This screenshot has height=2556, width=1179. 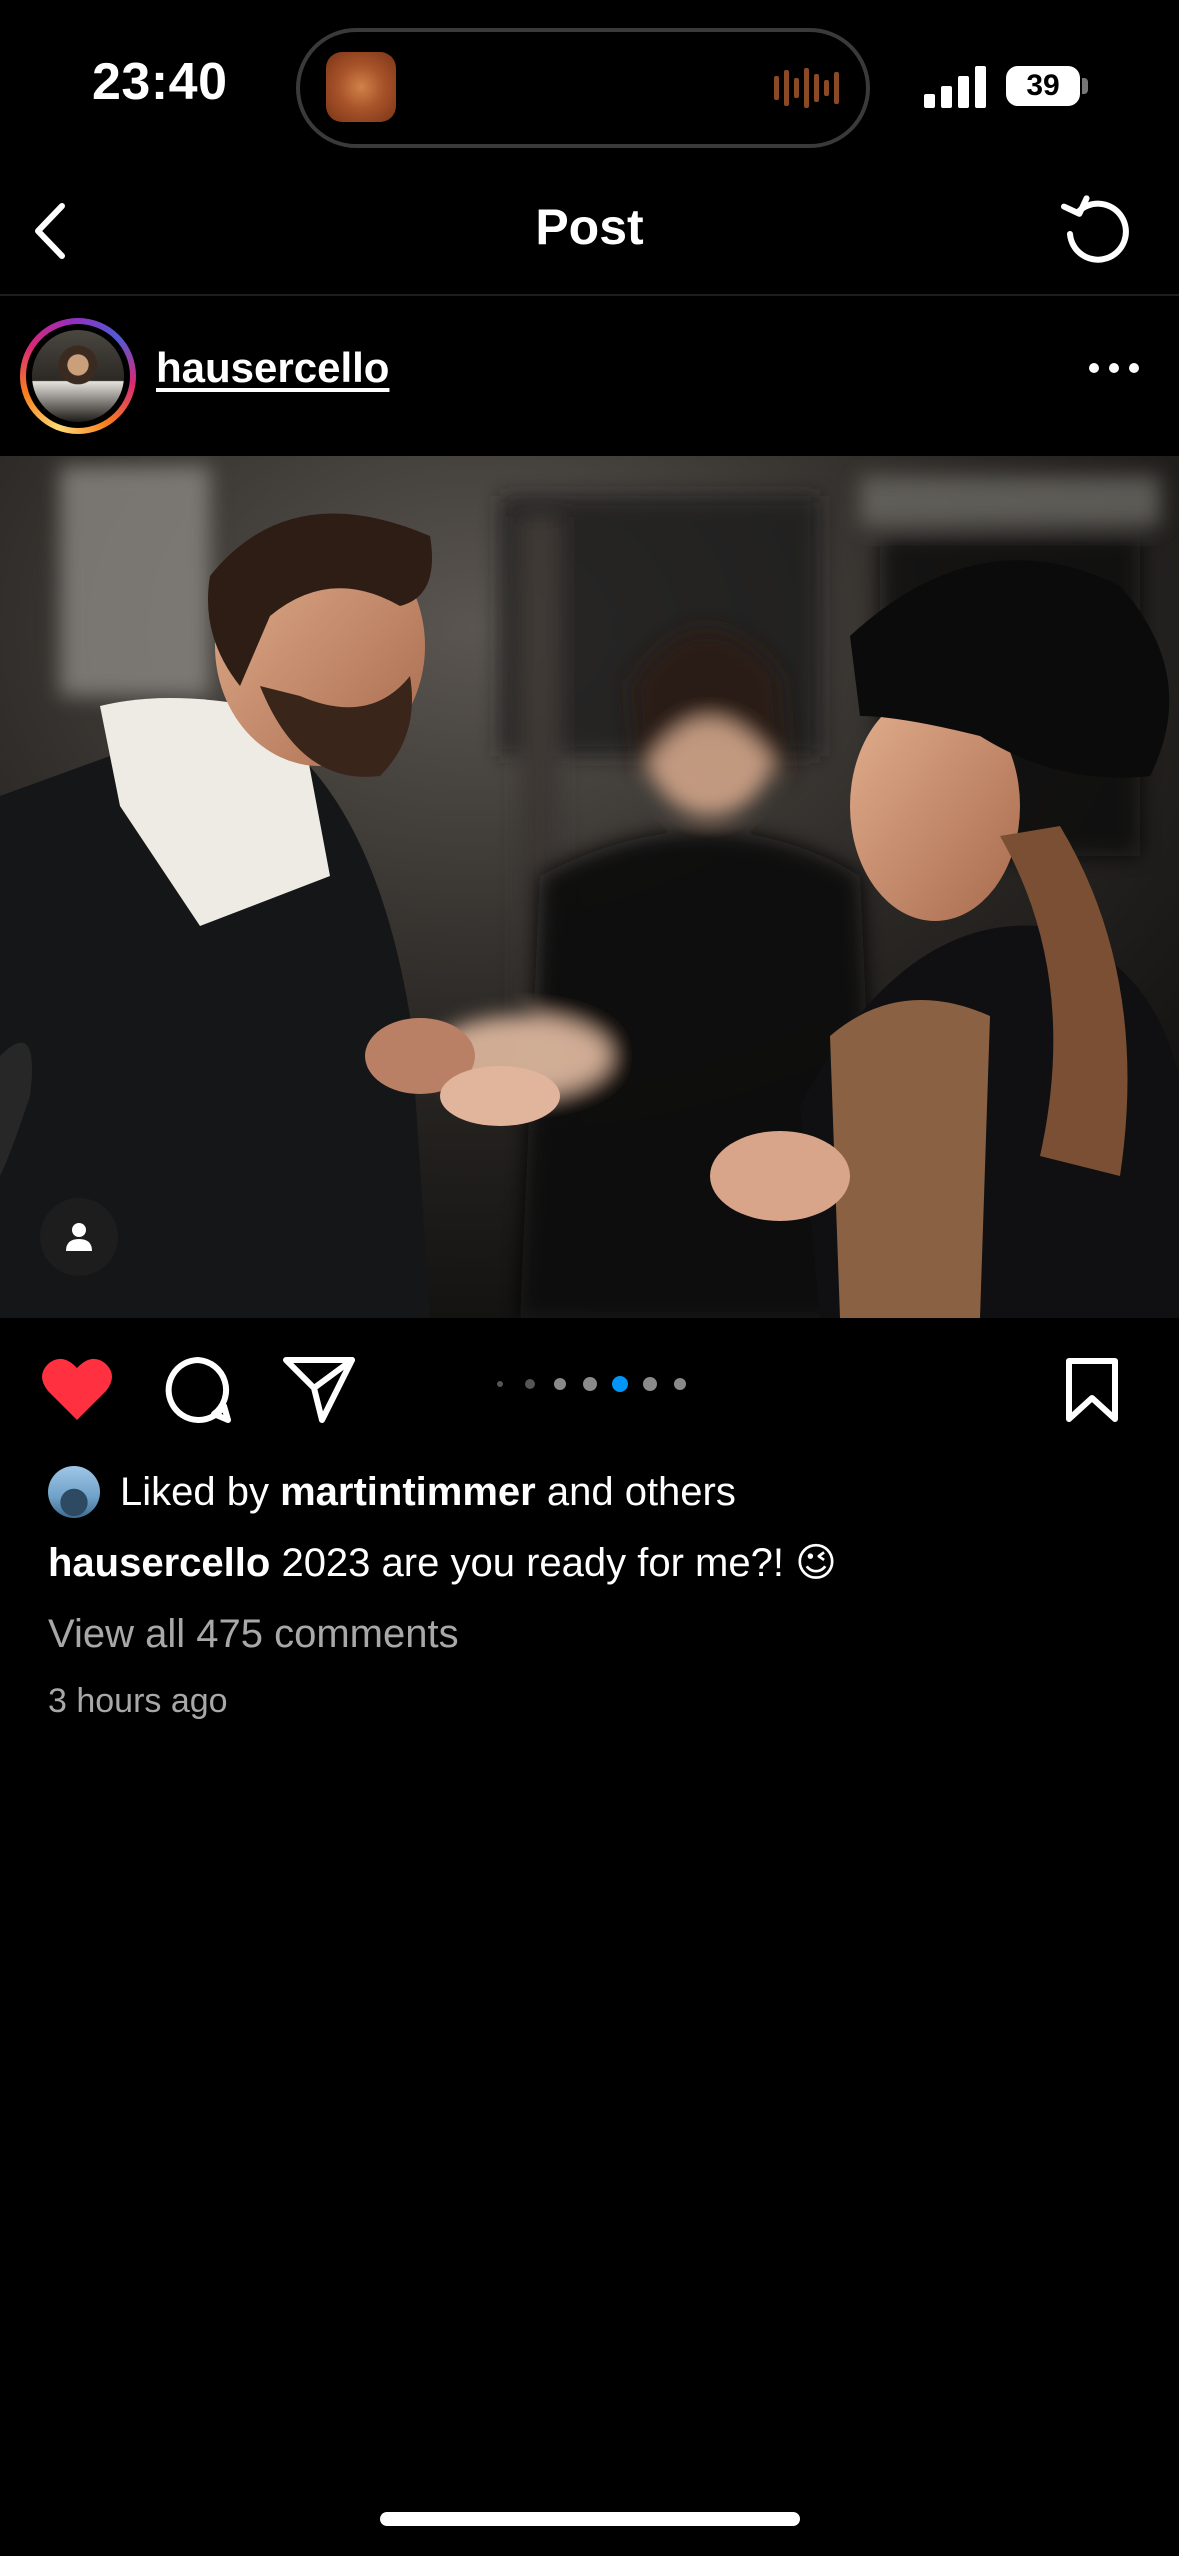 What do you see at coordinates (620, 1384) in the screenshot?
I see `carousel-dot-active` at bounding box center [620, 1384].